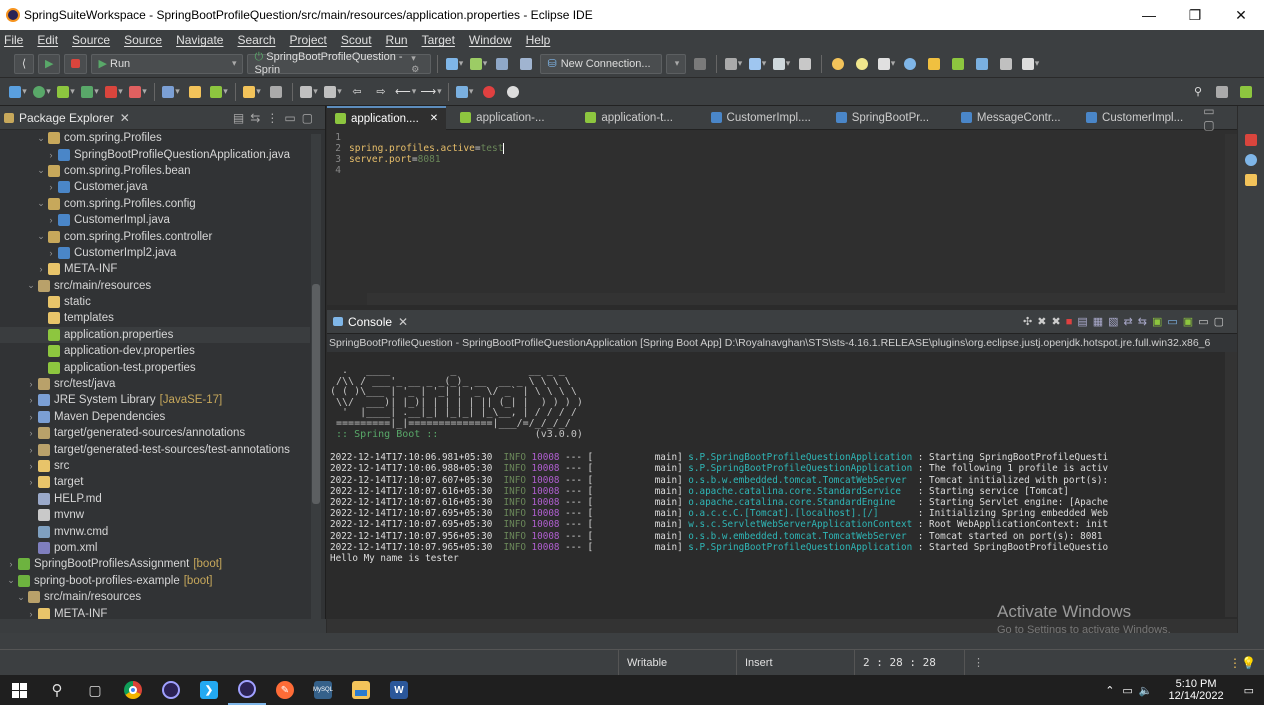 This screenshot has height=705, width=1264. I want to click on format-icon, so click(276, 92).